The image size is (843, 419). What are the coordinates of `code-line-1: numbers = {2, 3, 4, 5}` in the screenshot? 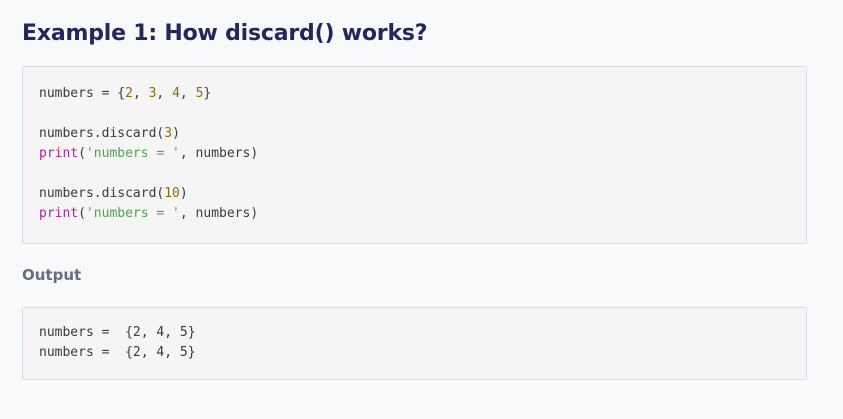 It's located at (148, 94).